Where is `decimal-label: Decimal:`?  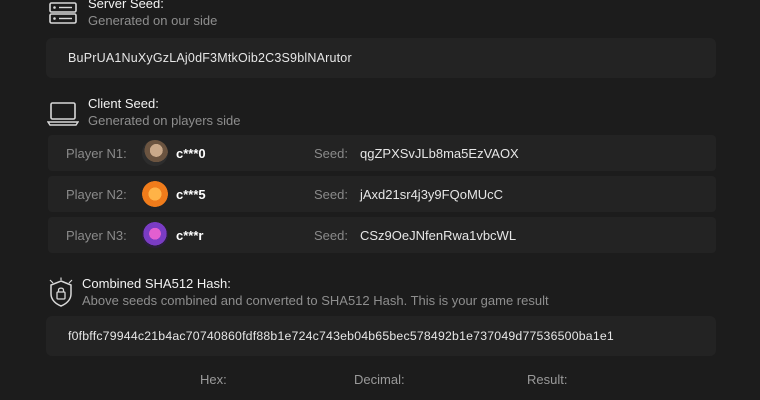
decimal-label: Decimal: is located at coordinates (379, 379).